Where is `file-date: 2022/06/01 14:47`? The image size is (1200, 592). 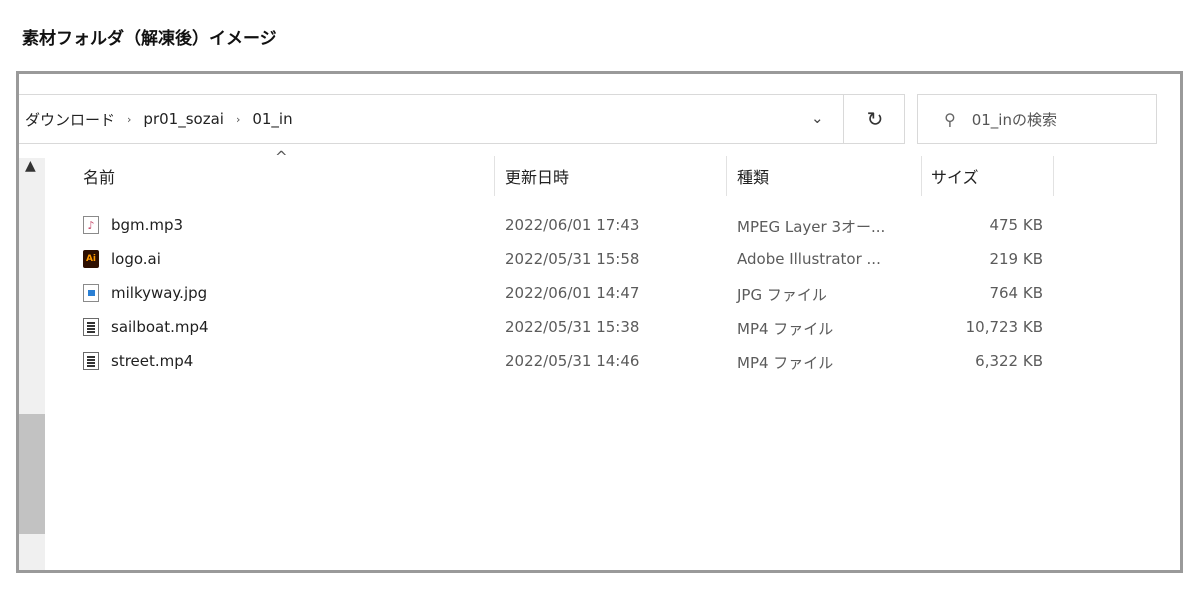
file-date: 2022/06/01 14:47 is located at coordinates (572, 293).